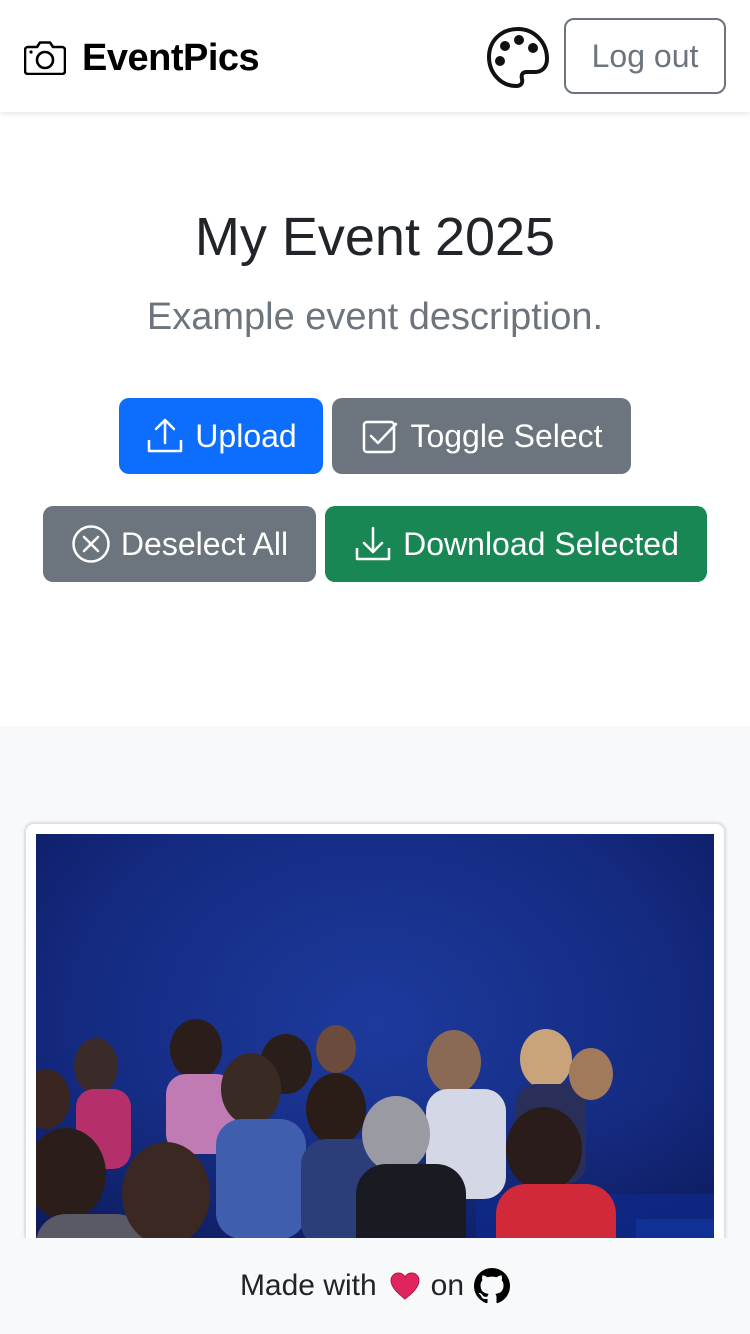 This screenshot has height=1334, width=750. Describe the element at coordinates (447, 1285) in the screenshot. I see `footer-on-text: on` at that location.